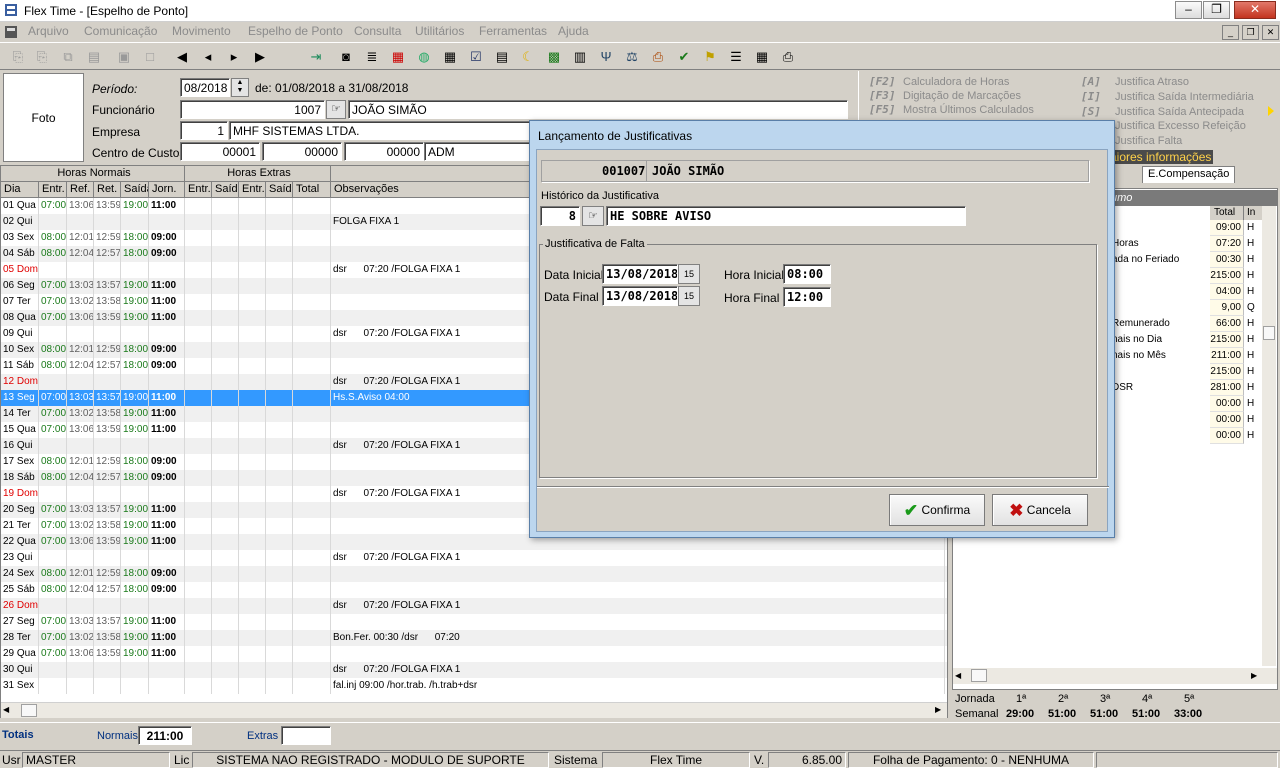 The height and width of the screenshot is (768, 1280). I want to click on menu-utilitarios: Utilitários, so click(439, 31).